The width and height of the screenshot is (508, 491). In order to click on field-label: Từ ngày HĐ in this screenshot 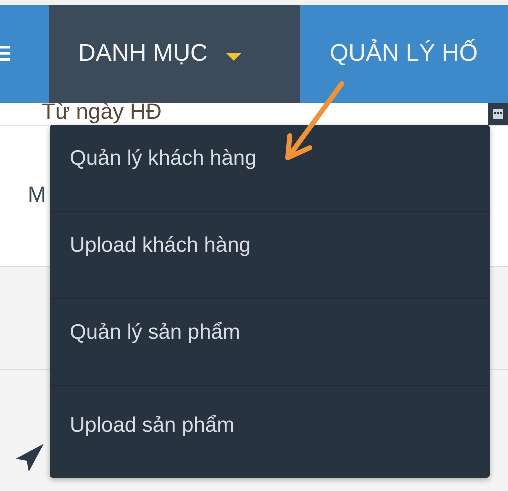, I will do `click(102, 114)`.